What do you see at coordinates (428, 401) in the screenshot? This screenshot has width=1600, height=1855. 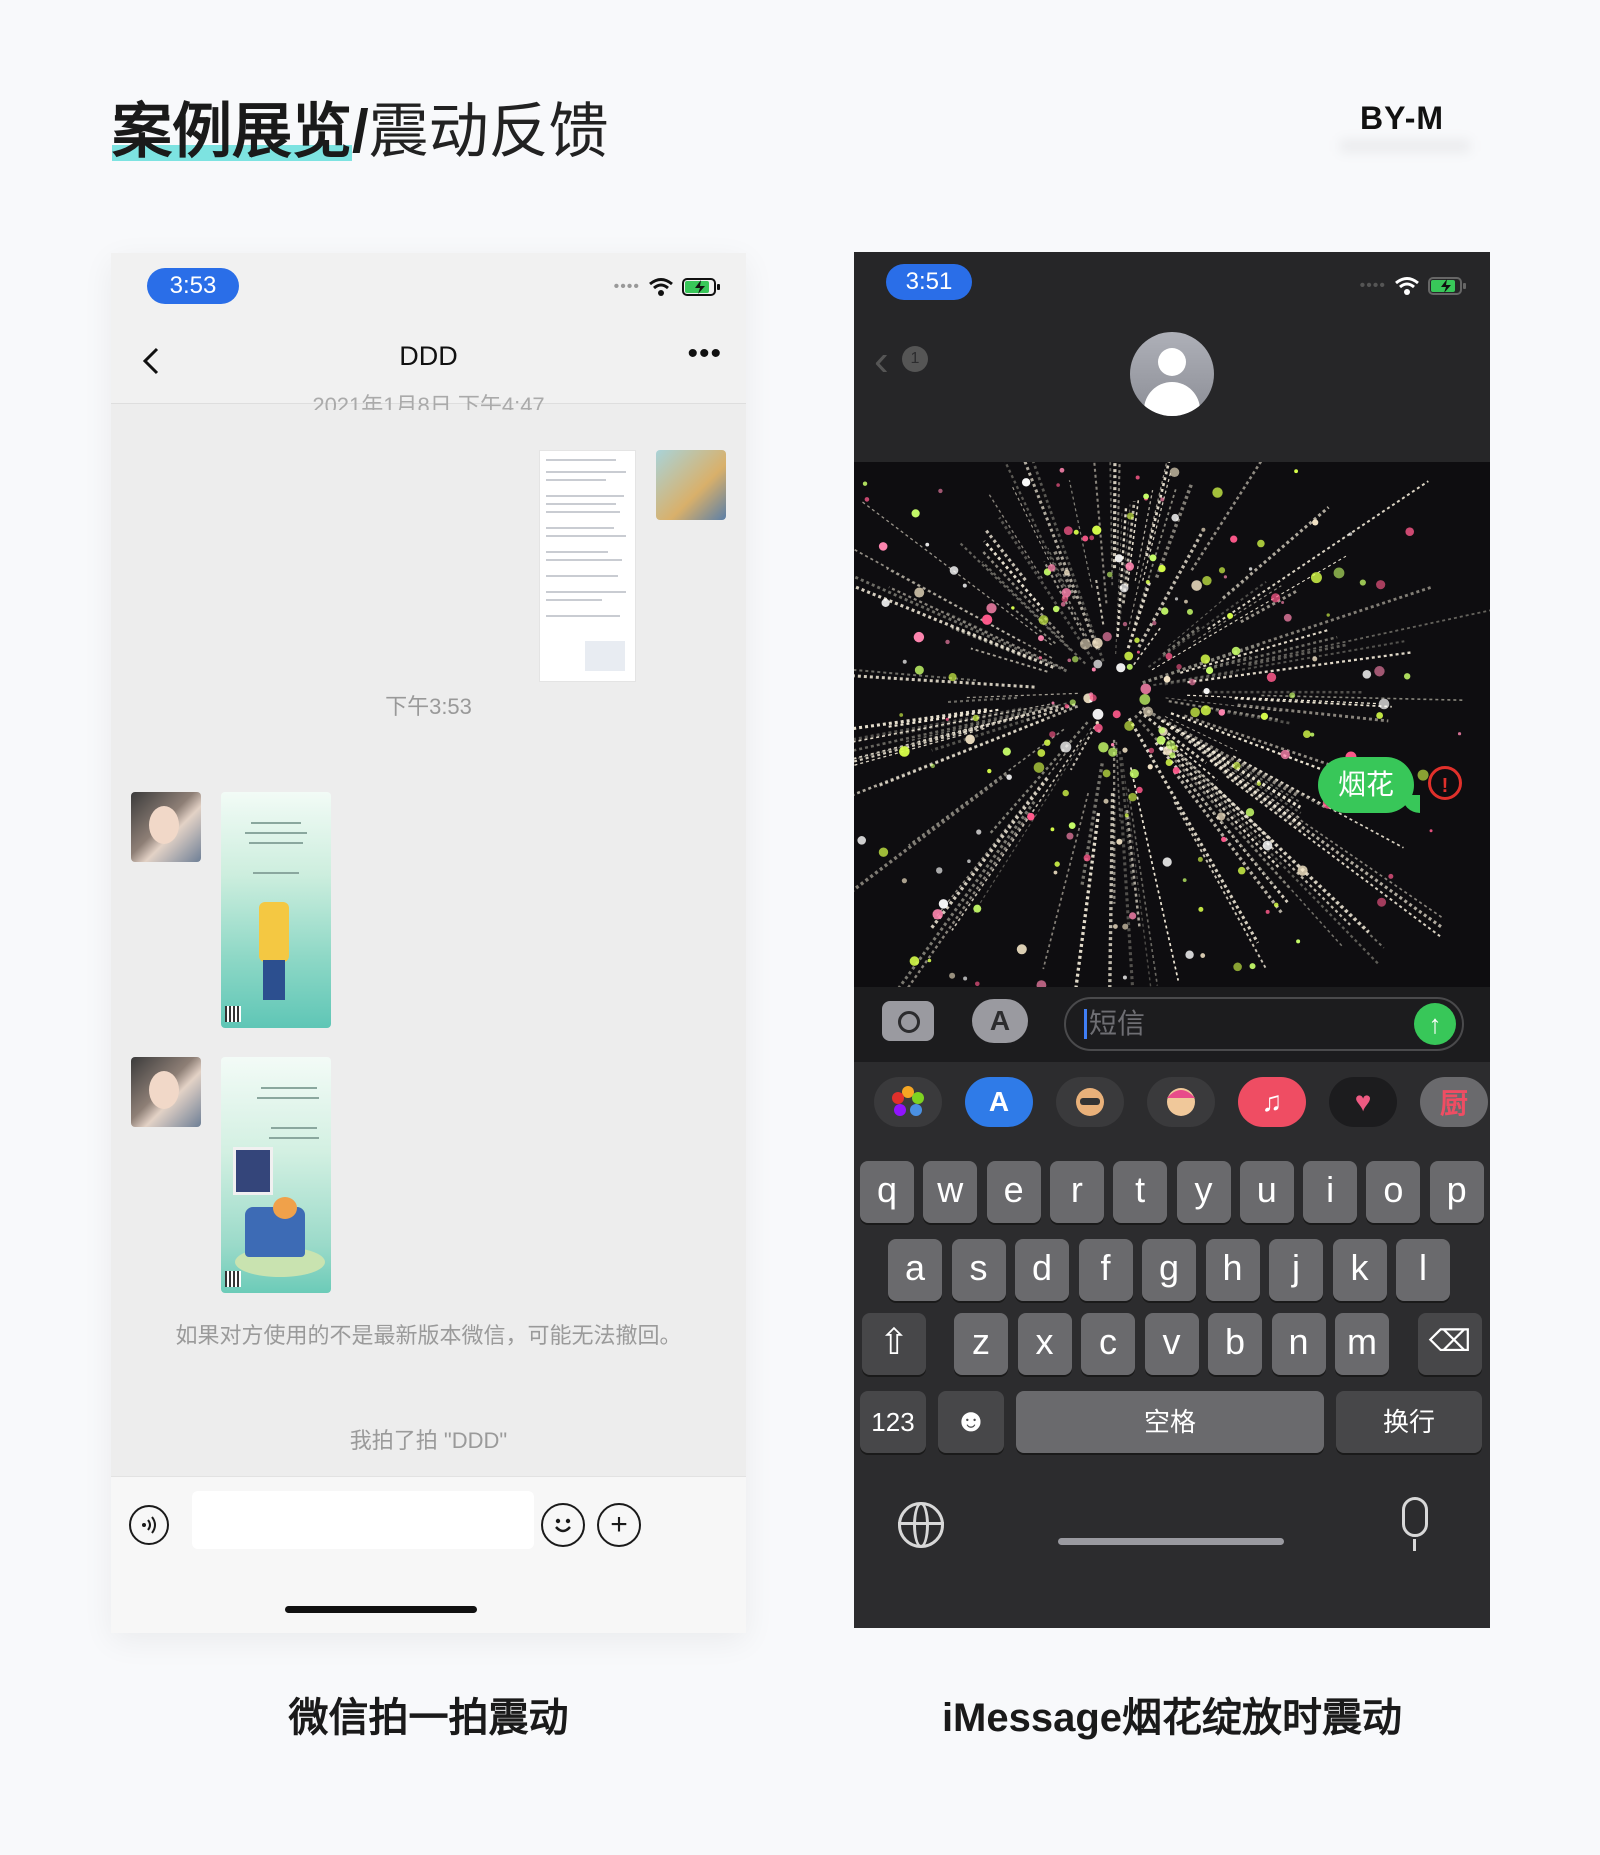 I see `date-divider: 2021年1月8日 下午4:47` at bounding box center [428, 401].